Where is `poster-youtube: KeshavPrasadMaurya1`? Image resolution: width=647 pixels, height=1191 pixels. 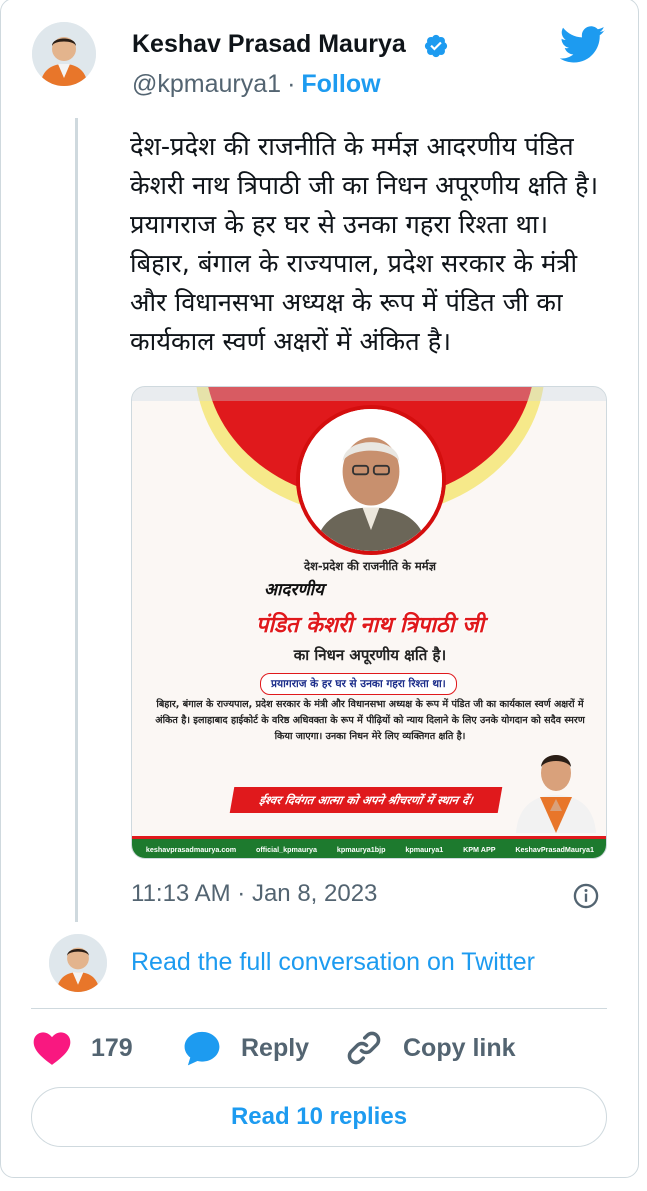 poster-youtube: KeshavPrasadMaurya1 is located at coordinates (555, 849).